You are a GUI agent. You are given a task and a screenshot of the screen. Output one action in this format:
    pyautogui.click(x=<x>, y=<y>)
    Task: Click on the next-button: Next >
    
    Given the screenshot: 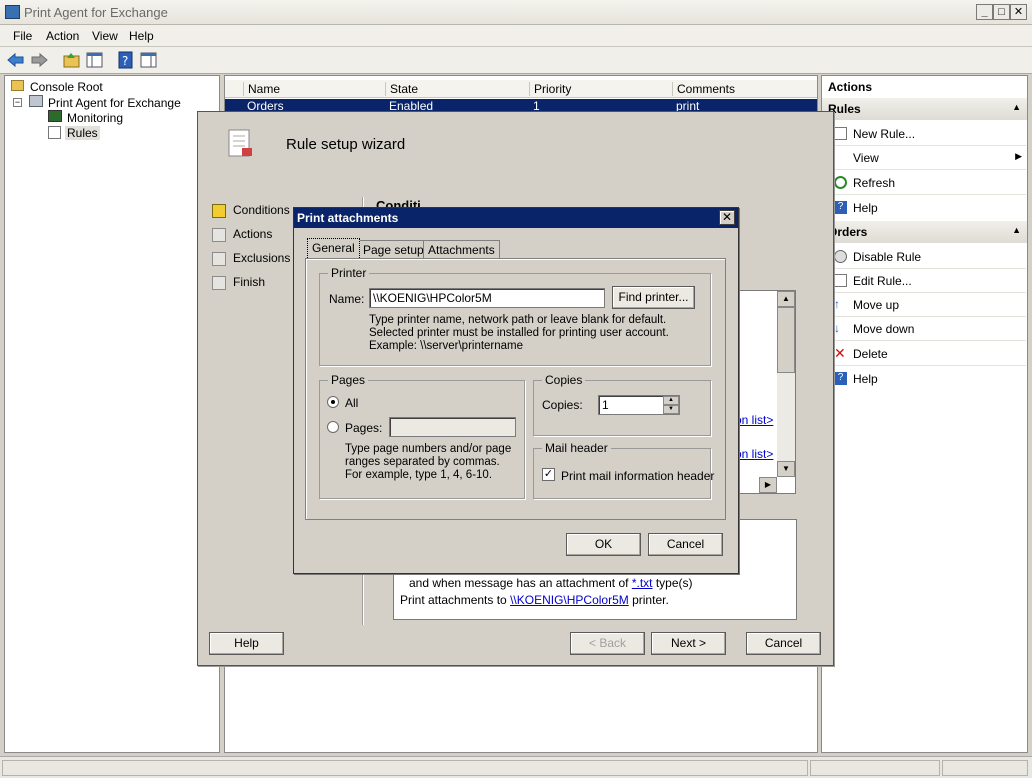 What is the action you would take?
    pyautogui.click(x=688, y=643)
    